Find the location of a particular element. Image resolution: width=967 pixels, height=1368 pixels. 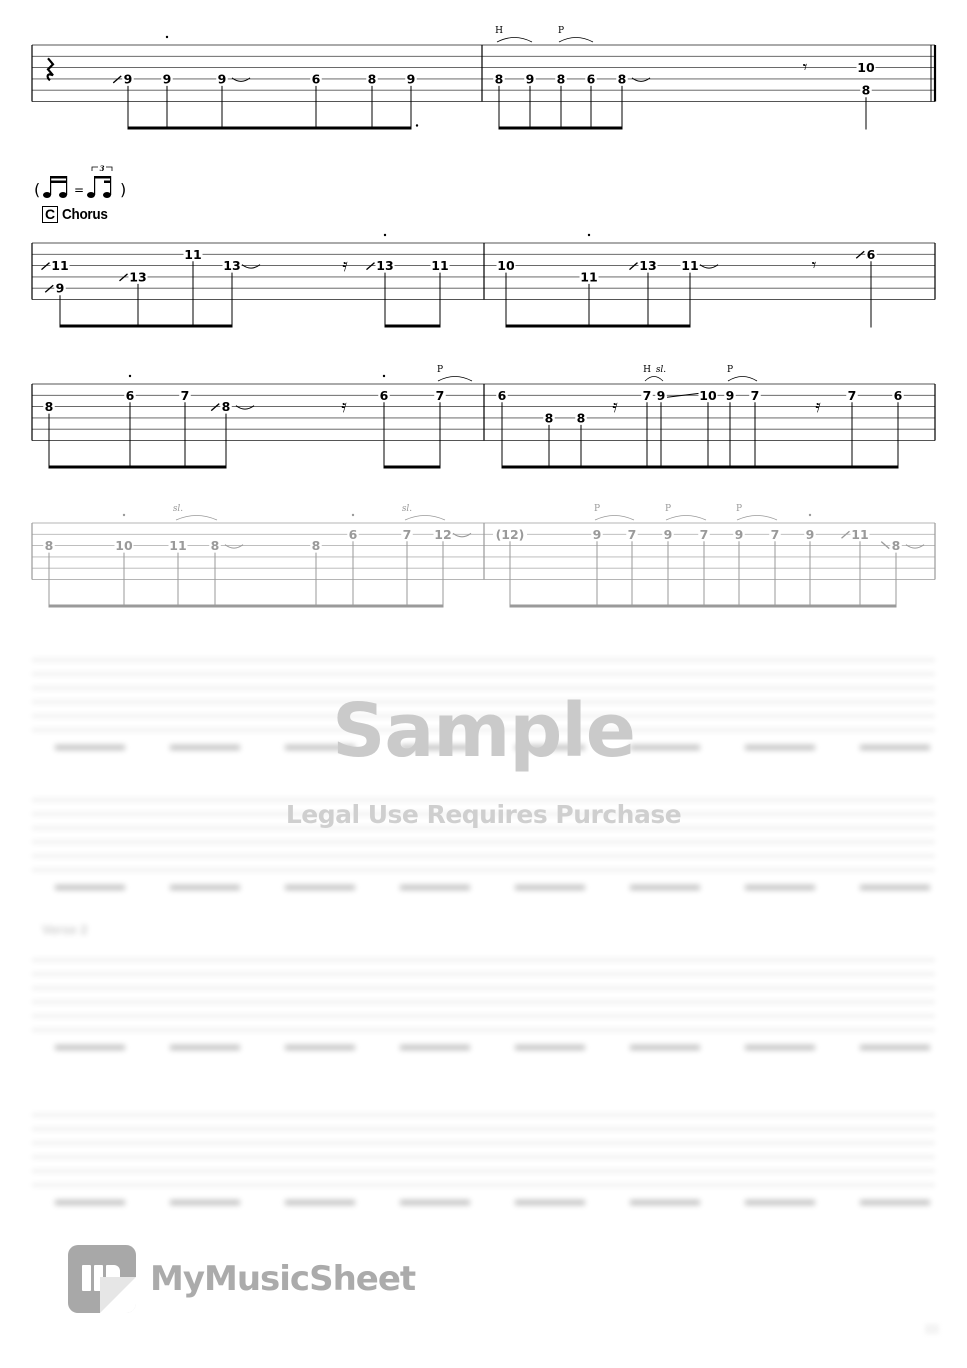

note: 7P is located at coordinates (453, 417).